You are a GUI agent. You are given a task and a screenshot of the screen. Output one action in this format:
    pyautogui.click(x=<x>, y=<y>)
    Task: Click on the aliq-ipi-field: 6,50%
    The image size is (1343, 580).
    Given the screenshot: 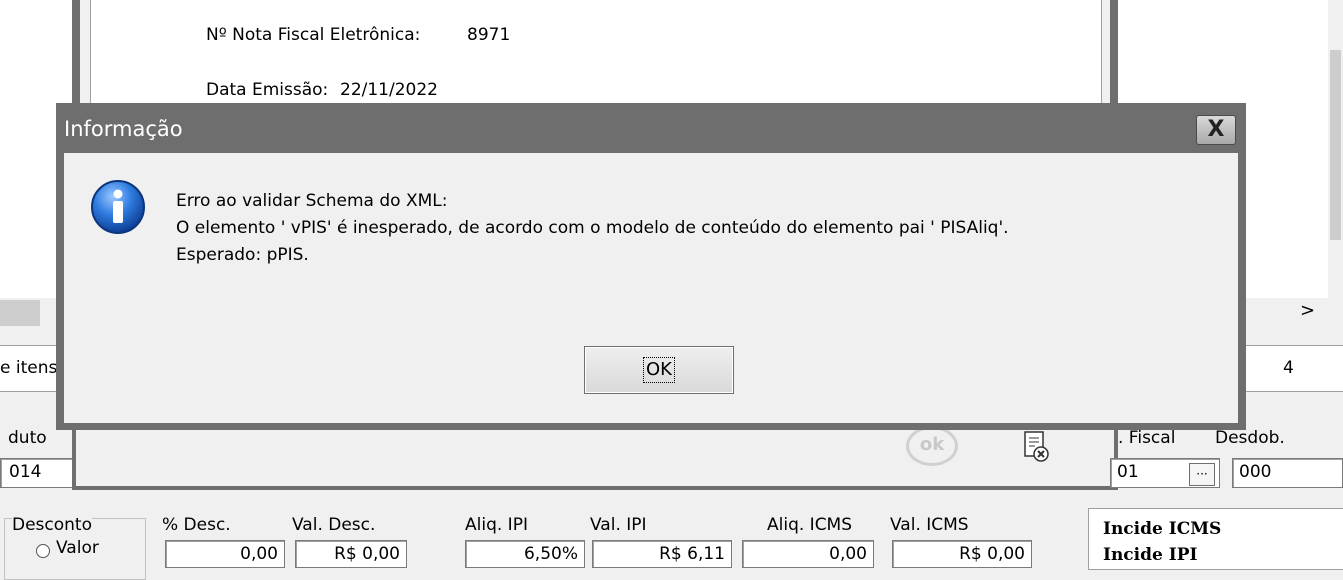 What is the action you would take?
    pyautogui.click(x=525, y=554)
    